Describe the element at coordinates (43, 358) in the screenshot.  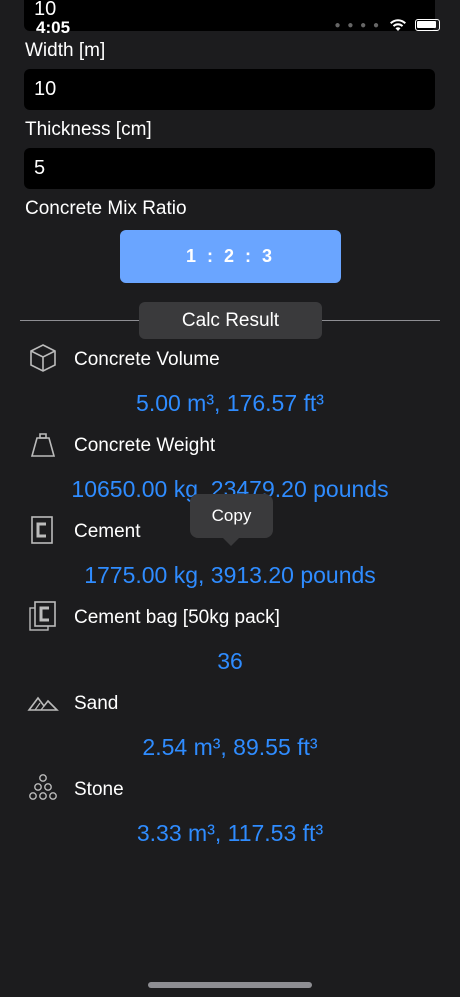
I see `cube-icon` at that location.